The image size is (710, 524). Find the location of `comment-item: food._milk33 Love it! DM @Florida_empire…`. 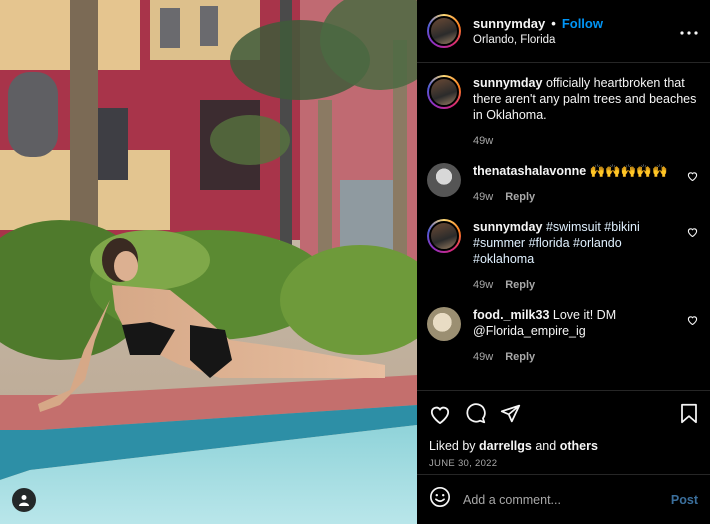

comment-item: food._milk33 Love it! DM @Florida_empire… is located at coordinates (563, 336).